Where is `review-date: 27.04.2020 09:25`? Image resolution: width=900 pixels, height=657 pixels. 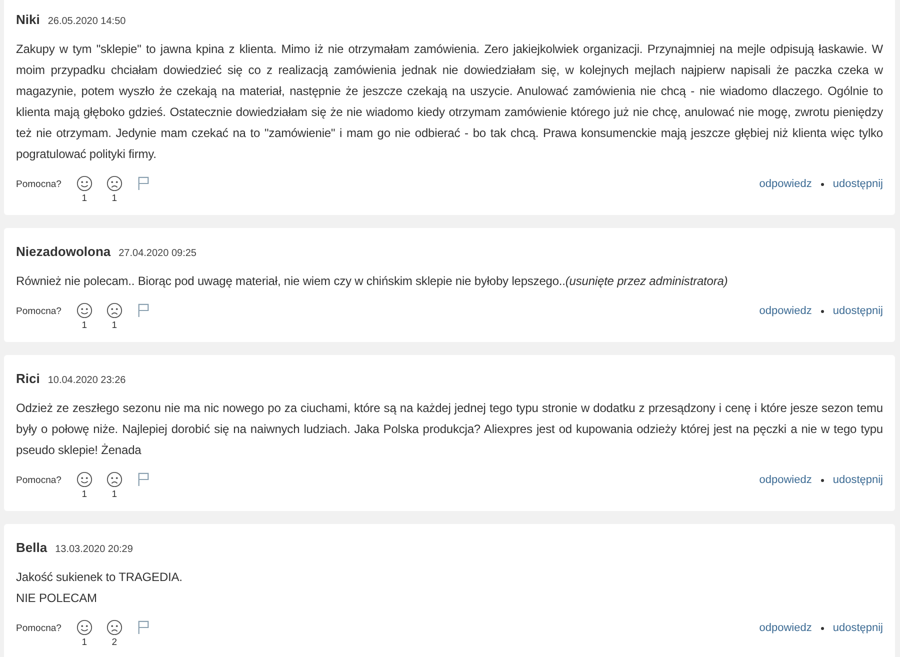
review-date: 27.04.2020 09:25 is located at coordinates (157, 253).